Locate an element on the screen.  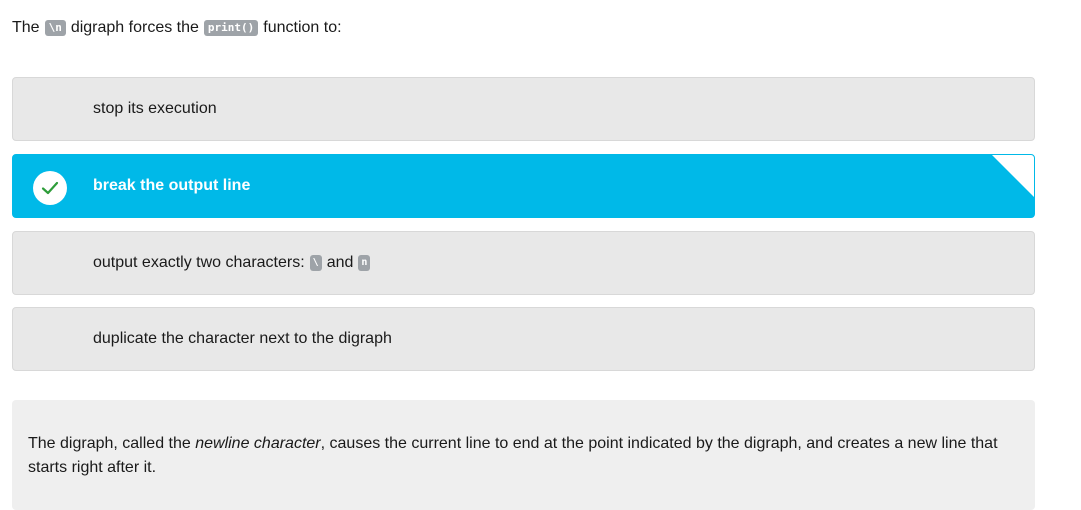
explanation-text-1: The digraph, called the is located at coordinates (112, 443).